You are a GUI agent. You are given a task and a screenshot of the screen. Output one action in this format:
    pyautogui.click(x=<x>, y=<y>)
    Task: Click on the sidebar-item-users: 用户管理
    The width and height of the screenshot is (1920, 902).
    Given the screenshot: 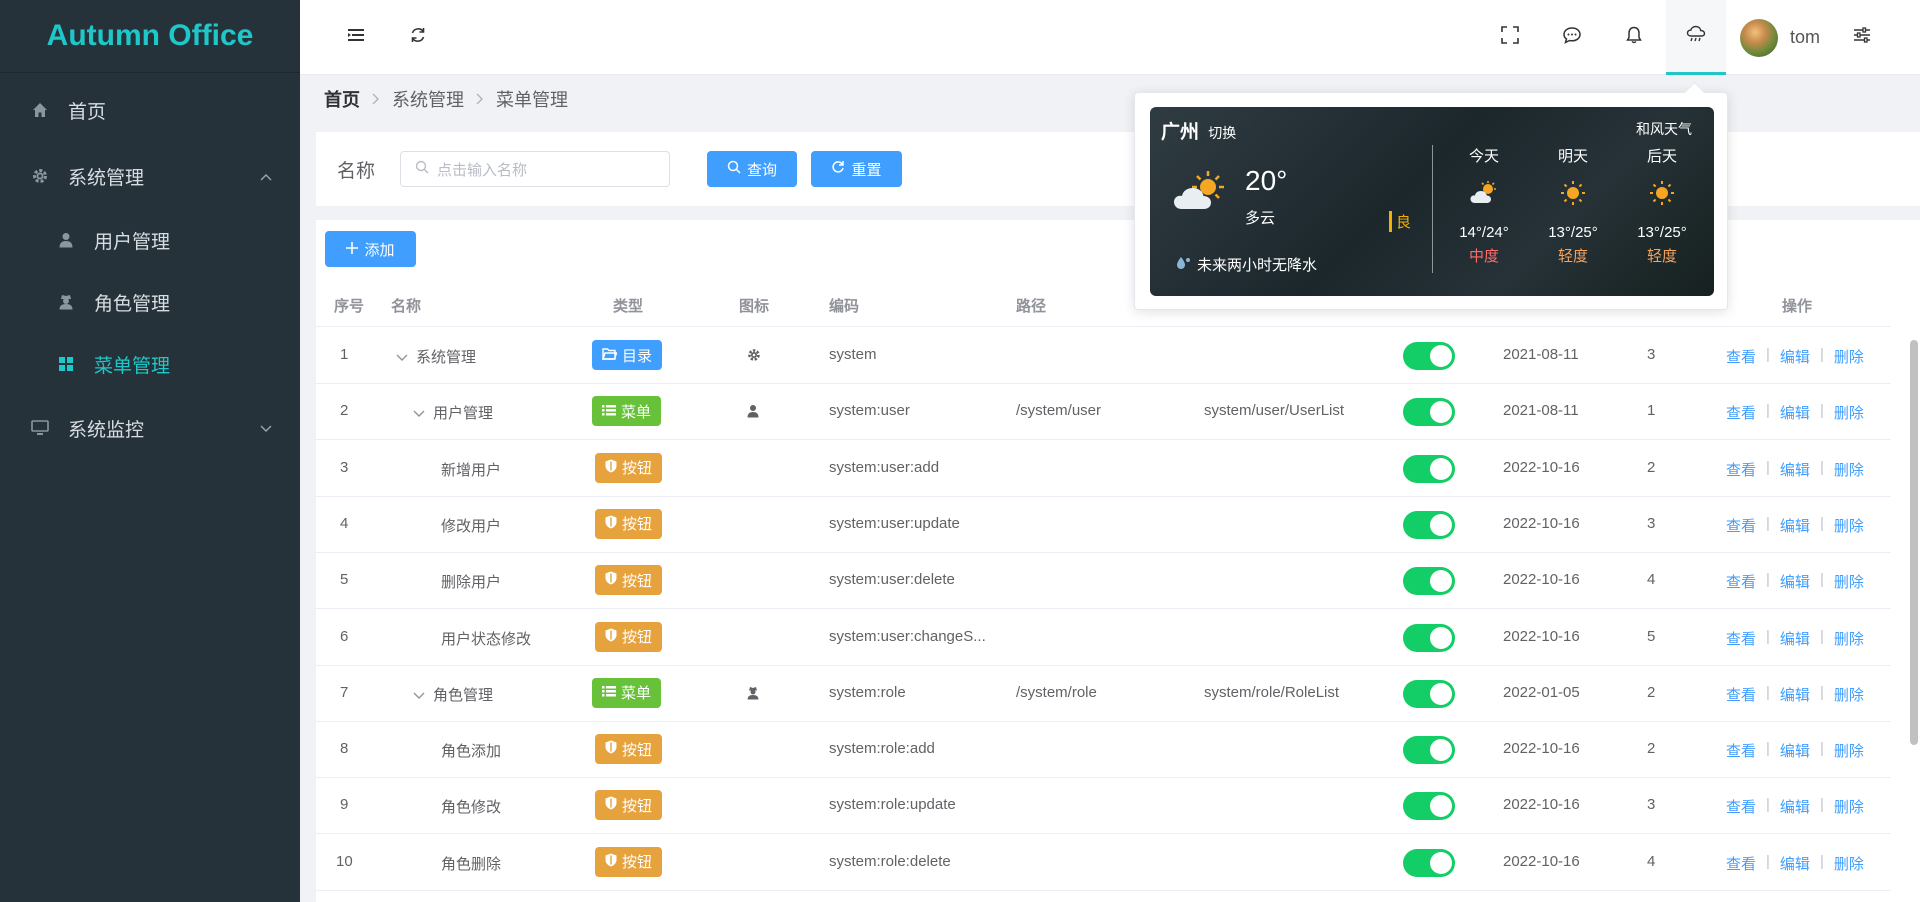 What is the action you would take?
    pyautogui.click(x=150, y=240)
    